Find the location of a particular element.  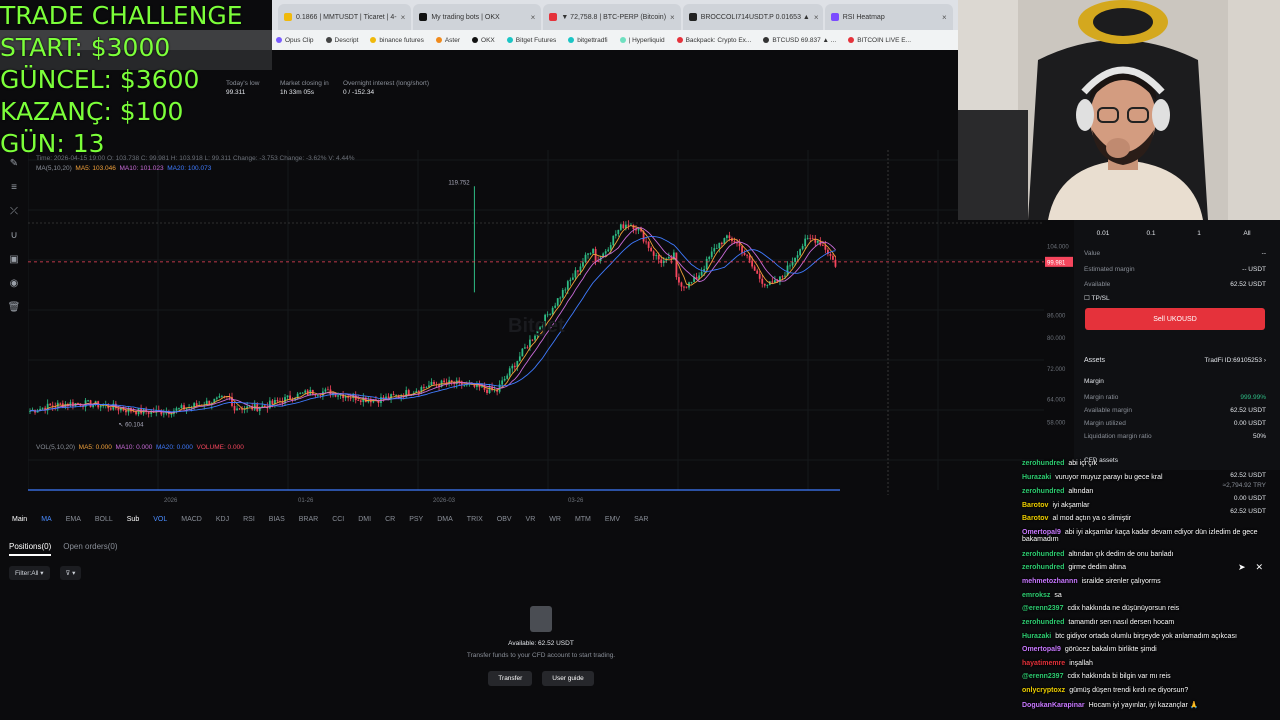

bookmark-icon is located at coordinates (279, 39).